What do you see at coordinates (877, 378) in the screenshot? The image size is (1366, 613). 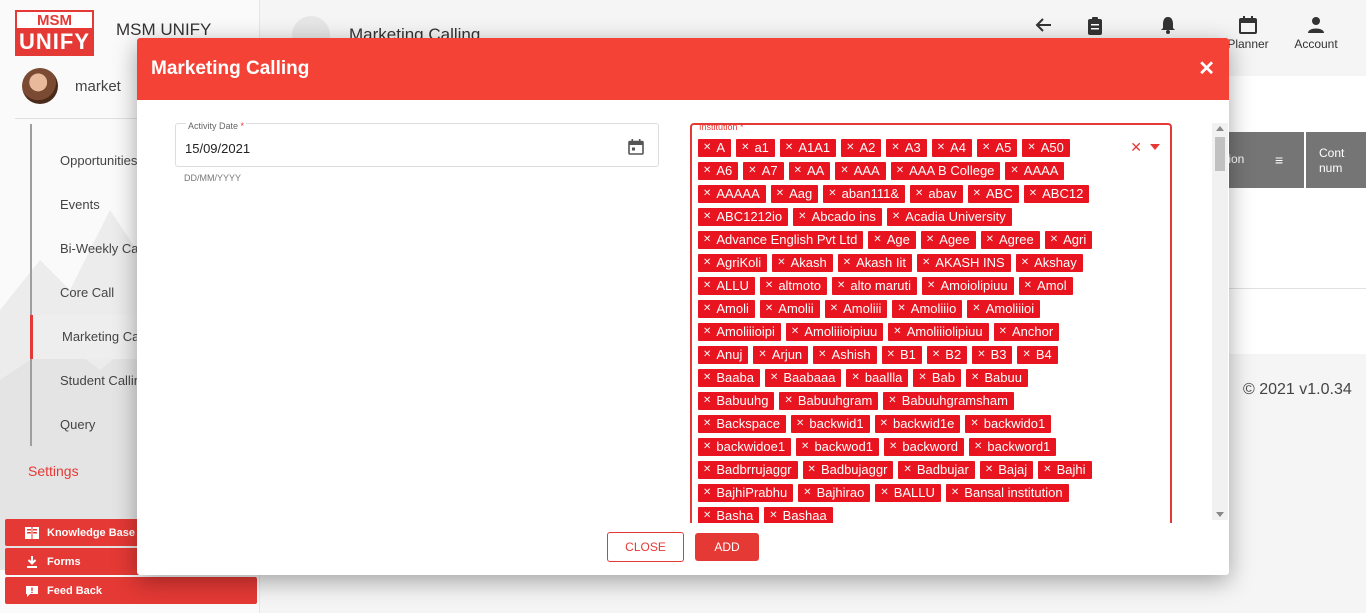 I see `institution-chip: ✕ baallla` at bounding box center [877, 378].